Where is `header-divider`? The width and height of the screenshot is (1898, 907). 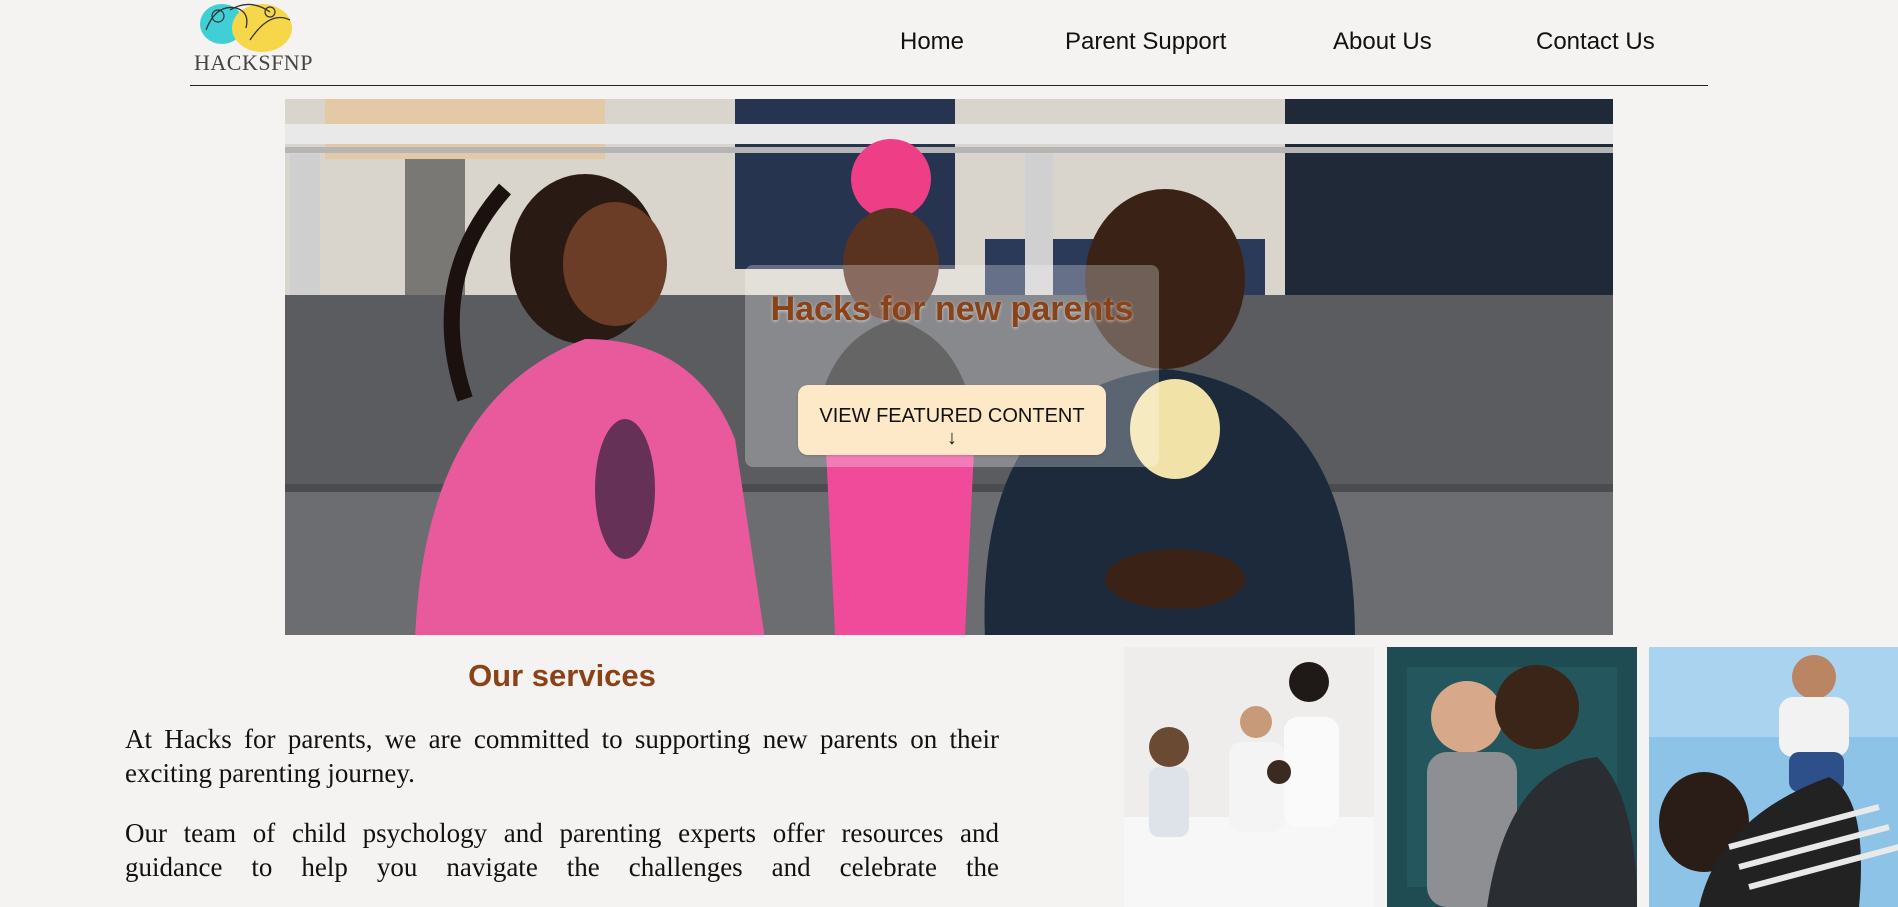
header-divider is located at coordinates (949, 85).